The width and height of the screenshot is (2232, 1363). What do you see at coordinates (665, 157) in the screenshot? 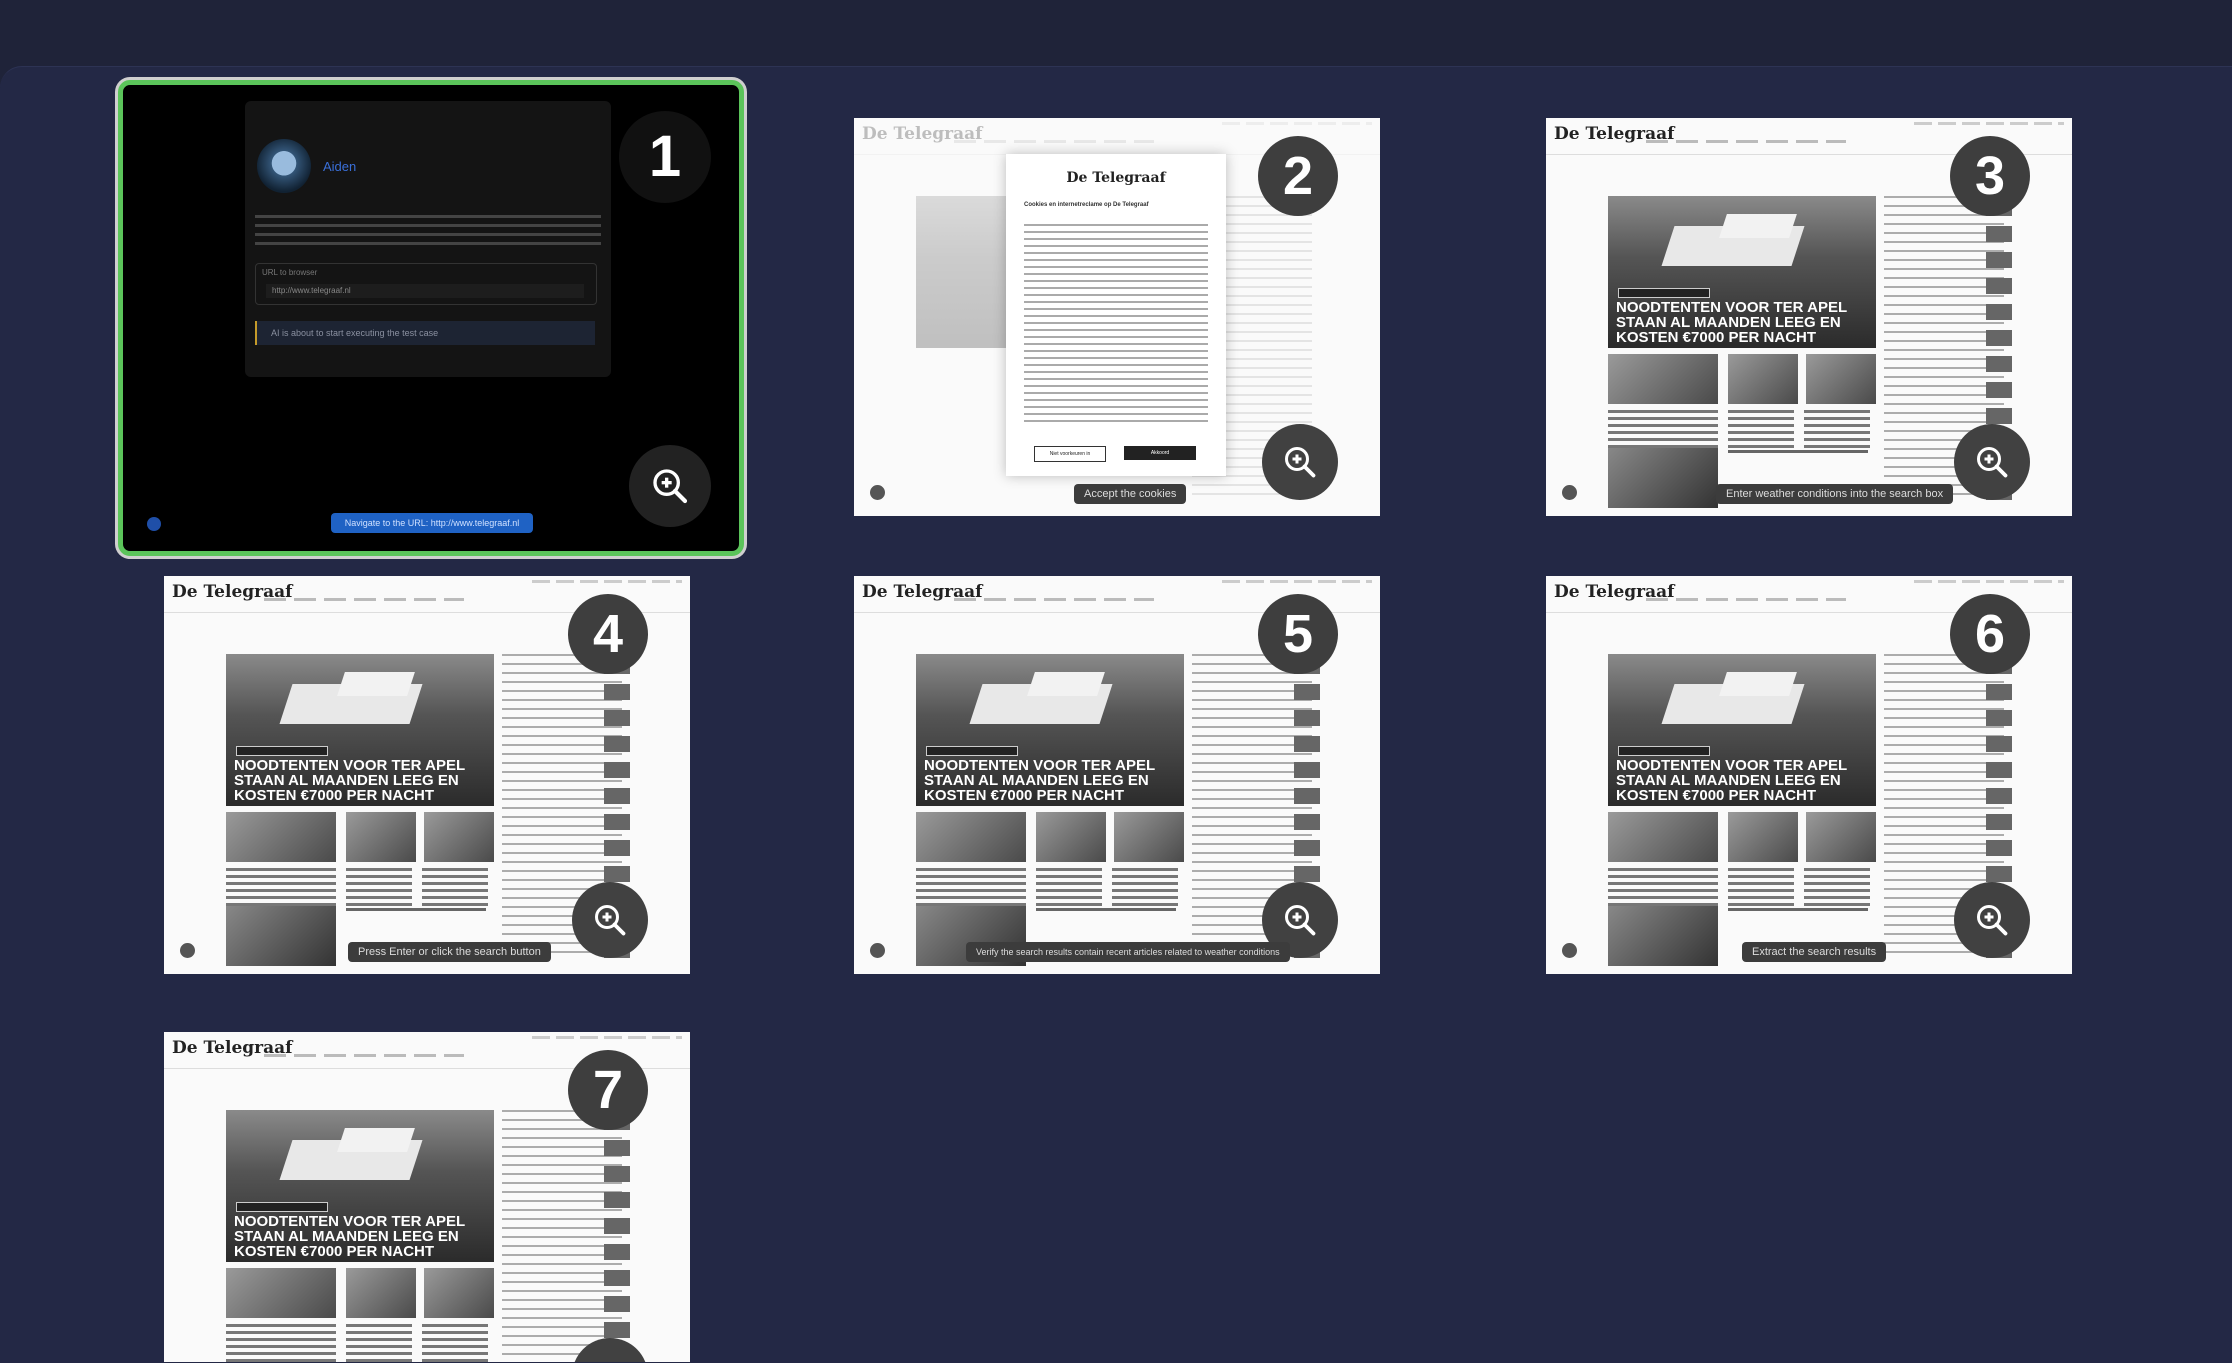
I see `step-number-badge: 1` at bounding box center [665, 157].